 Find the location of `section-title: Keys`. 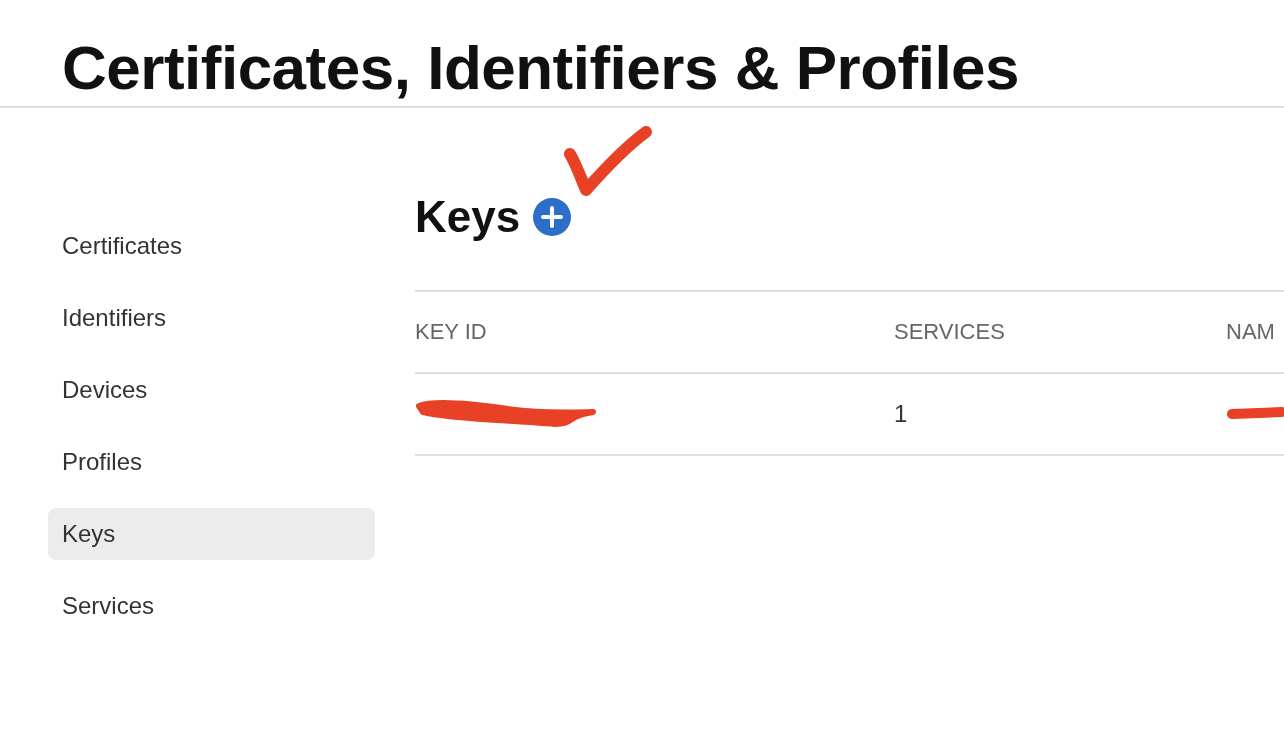

section-title: Keys is located at coordinates (468, 217).